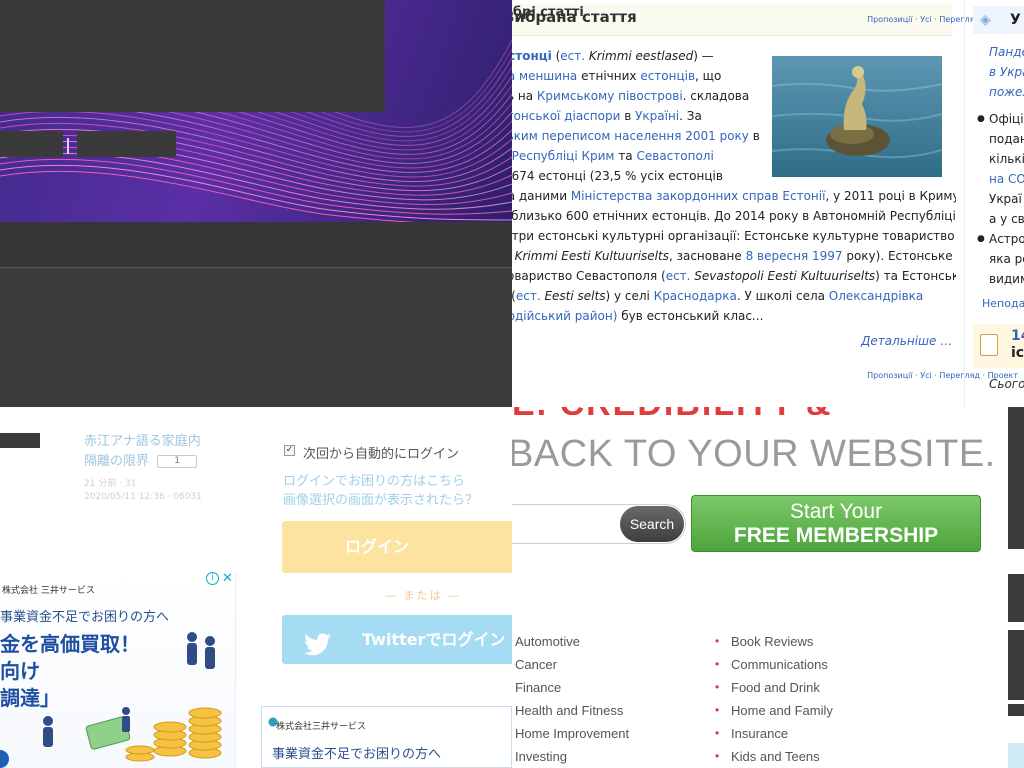  I want to click on category-link: • Home and Family, so click(774, 710).